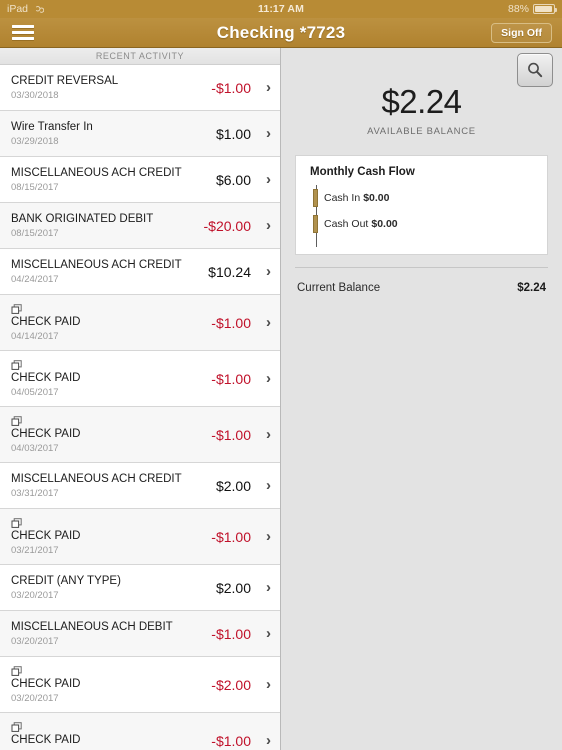 Image resolution: width=562 pixels, height=750 pixels. What do you see at coordinates (110, 134) in the screenshot?
I see `transaction-info: Wire Transfer In 03/29/2018` at bounding box center [110, 134].